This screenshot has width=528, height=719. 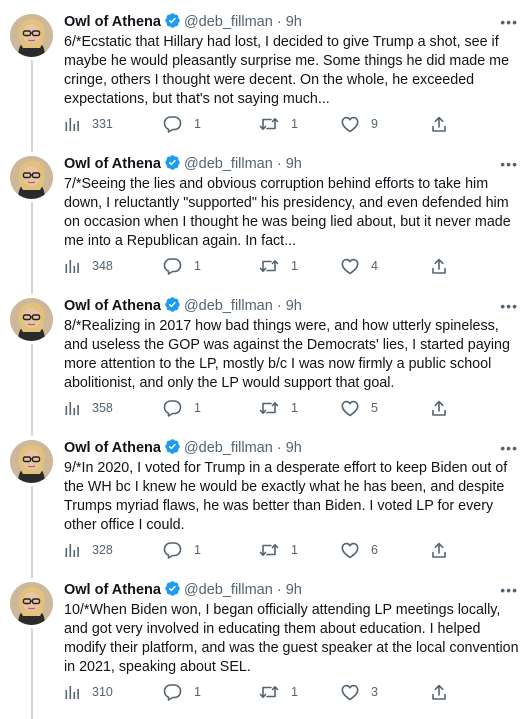 I want to click on like-button: 3, so click(x=359, y=692).